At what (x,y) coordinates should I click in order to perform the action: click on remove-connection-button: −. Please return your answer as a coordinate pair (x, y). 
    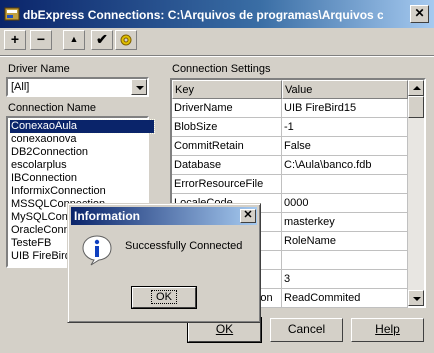
    Looking at the image, I should click on (41, 40).